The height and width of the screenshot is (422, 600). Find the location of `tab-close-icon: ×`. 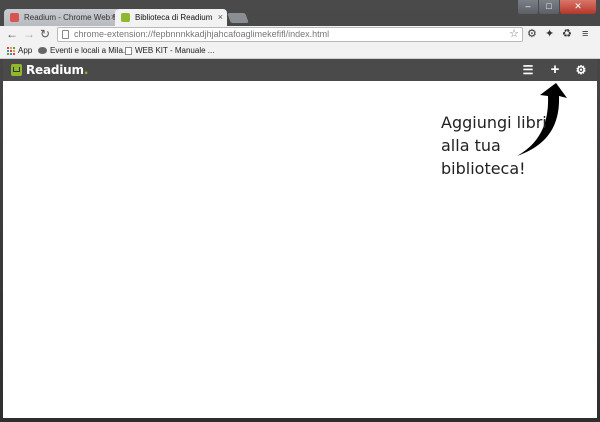

tab-close-icon: × is located at coordinates (220, 17).